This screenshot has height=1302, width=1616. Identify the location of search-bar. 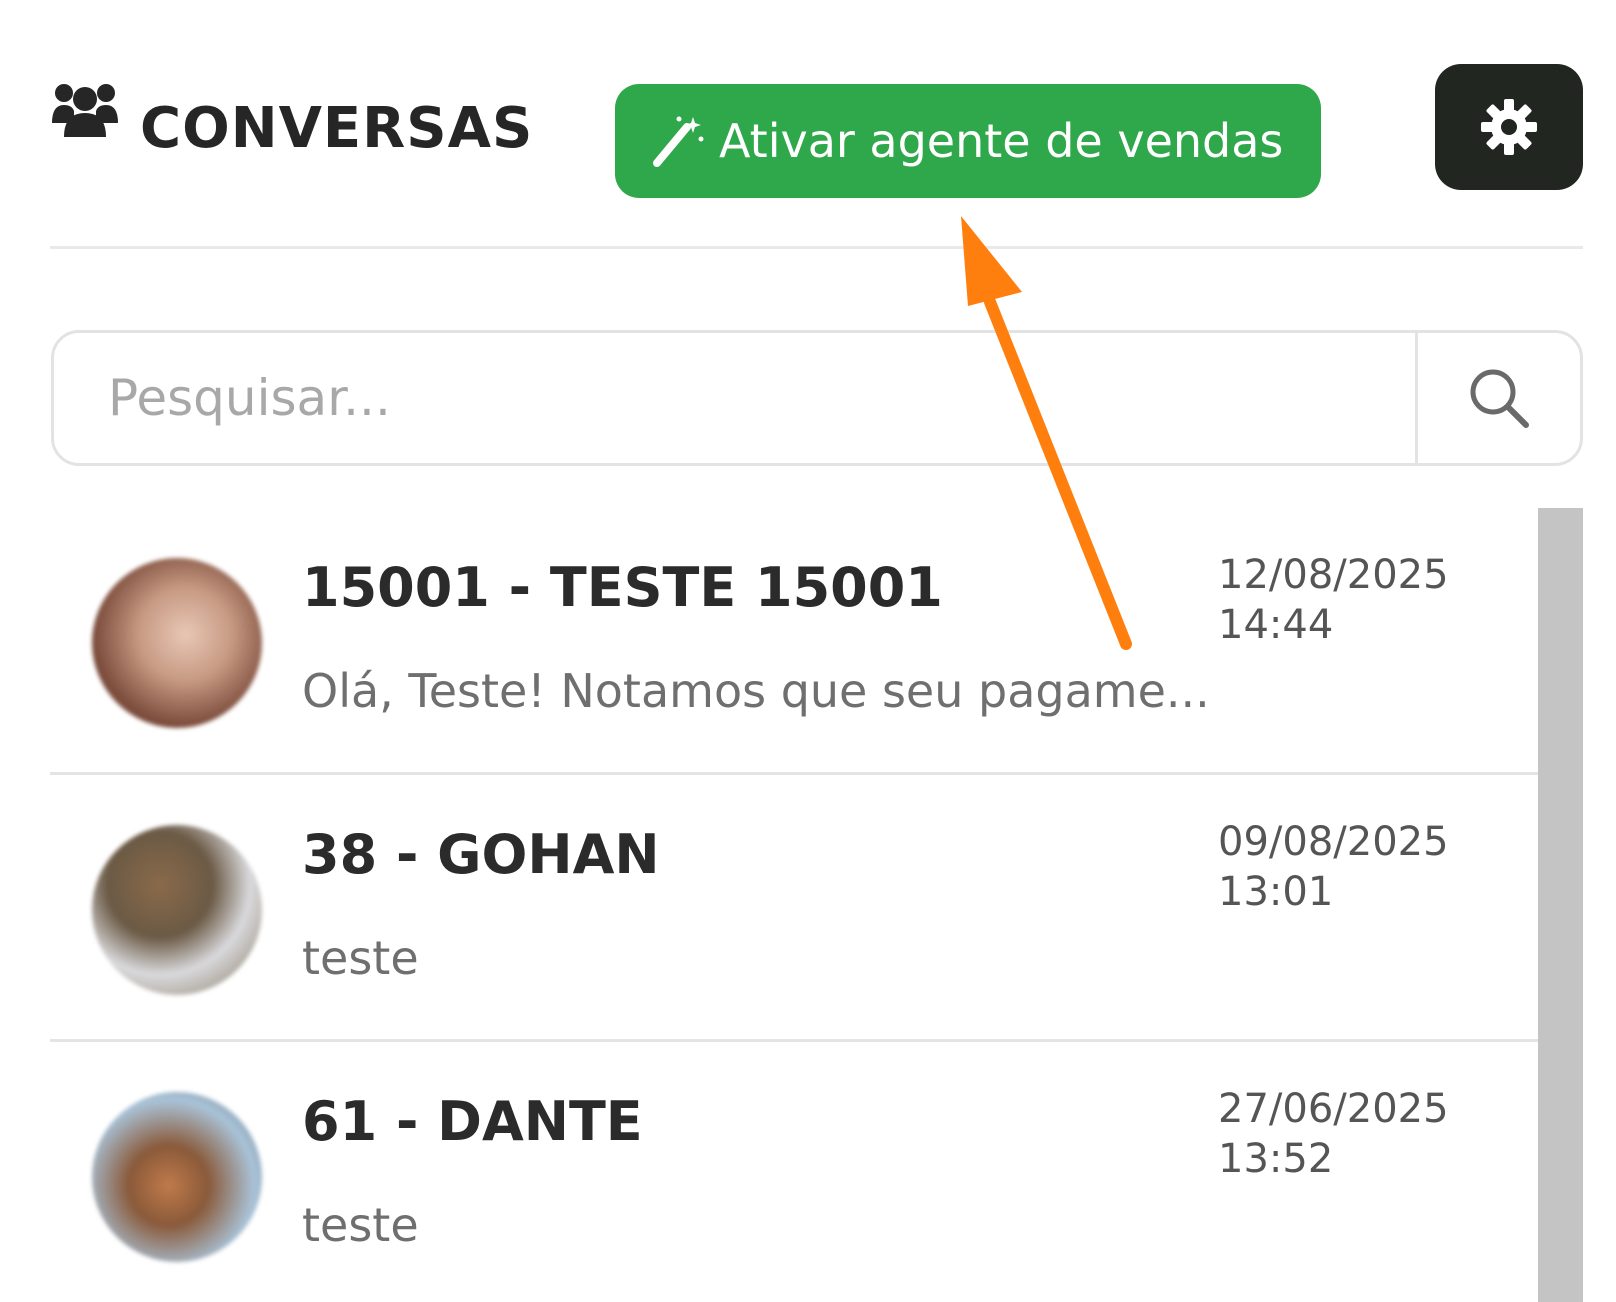
(817, 398).